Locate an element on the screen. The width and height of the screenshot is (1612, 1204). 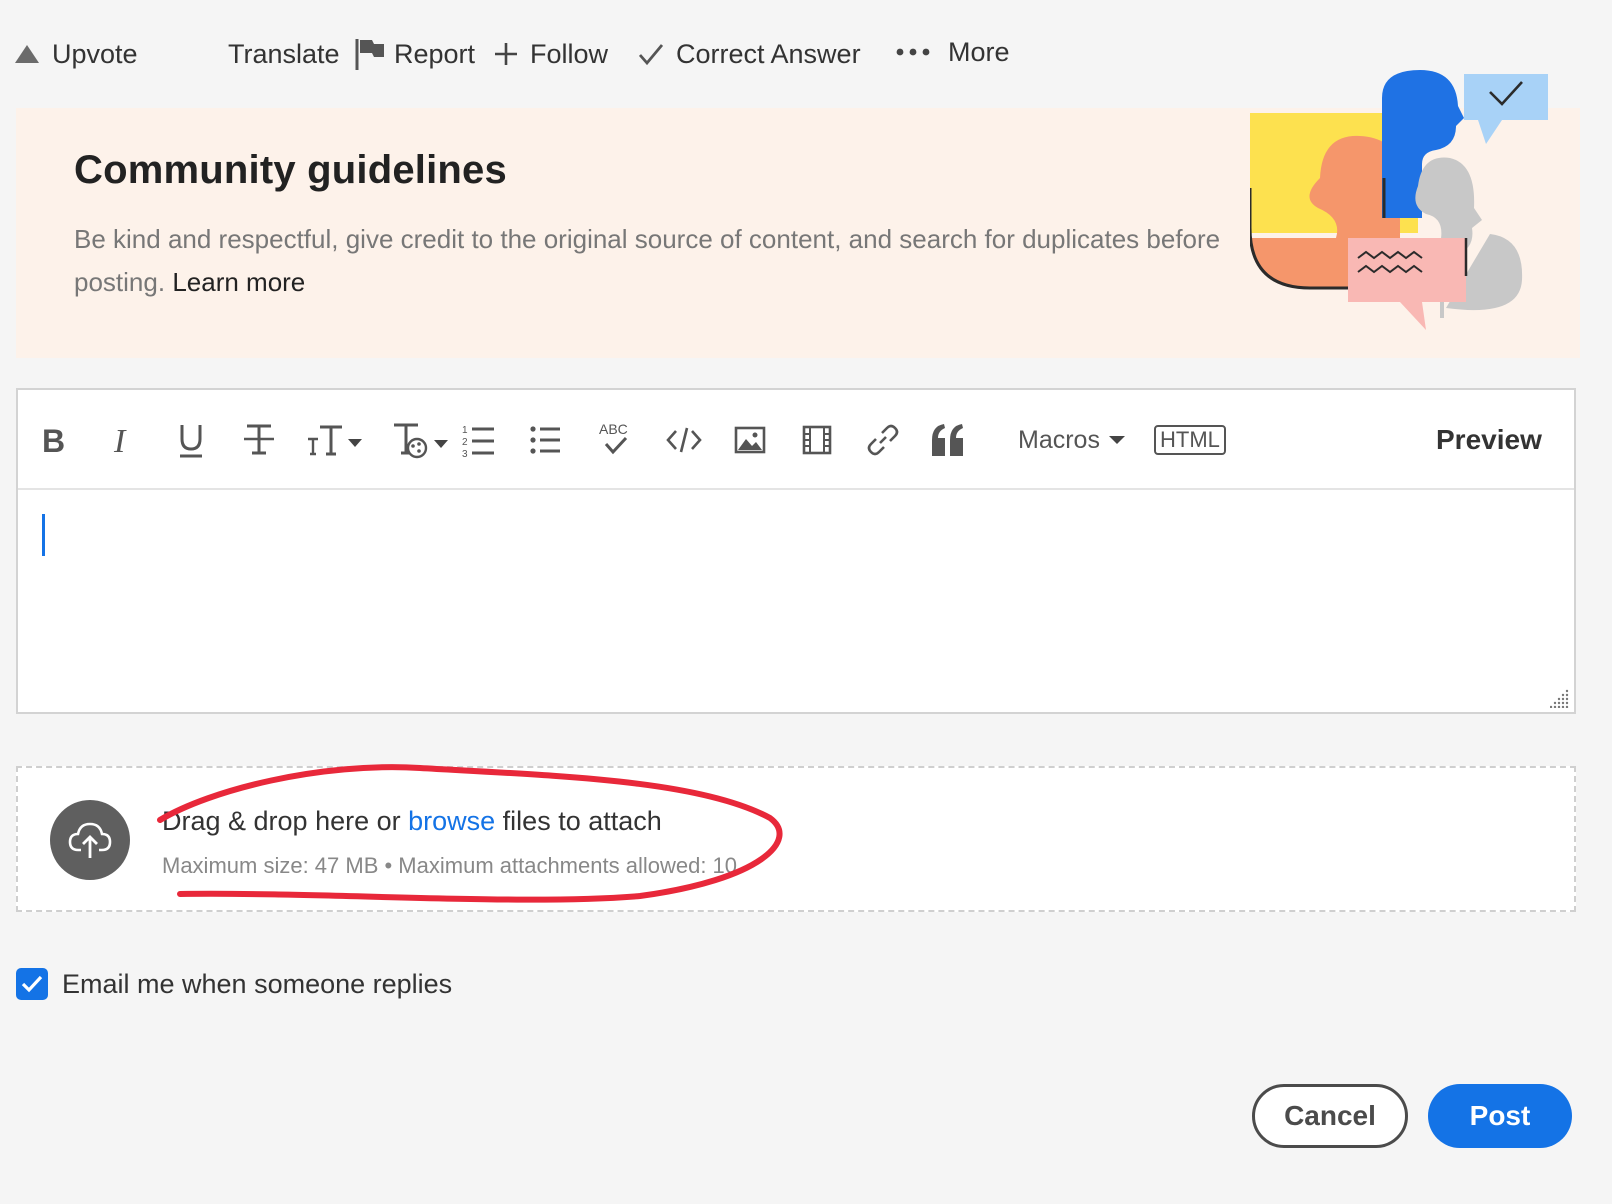
svg-text: ABC is located at coordinates (613, 429).